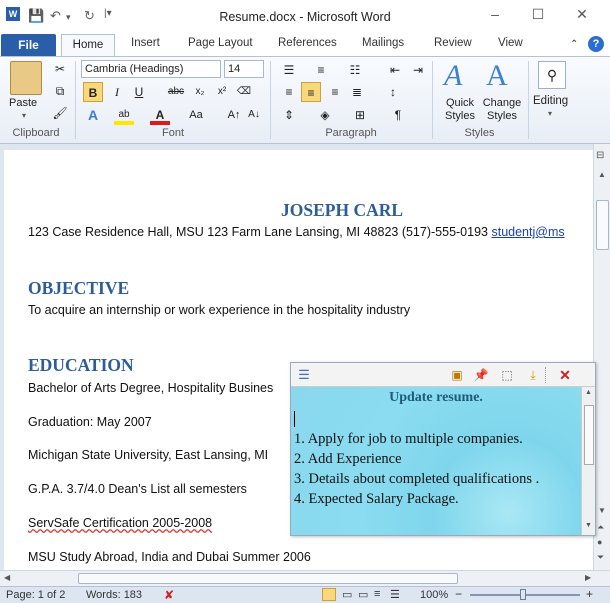 This screenshot has width=610, height=603. I want to click on maximize-button: ☐, so click(538, 16).